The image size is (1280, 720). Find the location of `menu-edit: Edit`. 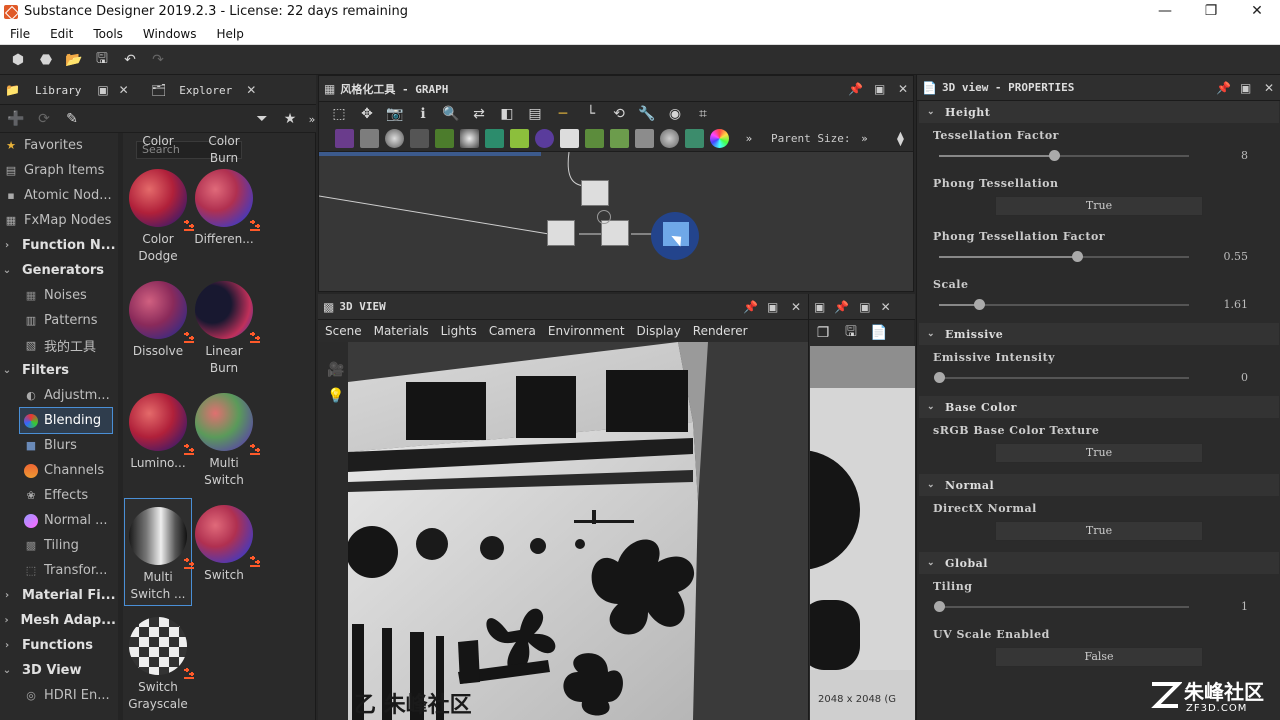

menu-edit: Edit is located at coordinates (61, 34).